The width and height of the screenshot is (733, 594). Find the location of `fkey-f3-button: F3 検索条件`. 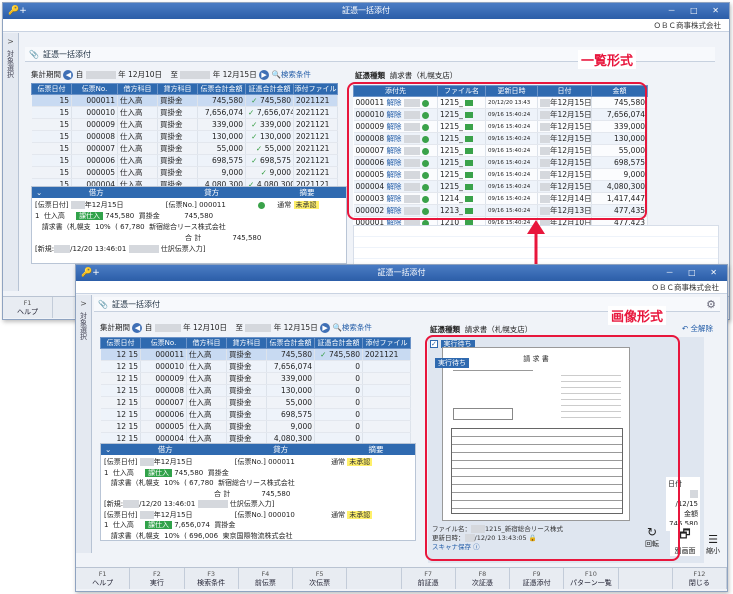

fkey-f3-button: F3 検索条件 is located at coordinates (212, 578).